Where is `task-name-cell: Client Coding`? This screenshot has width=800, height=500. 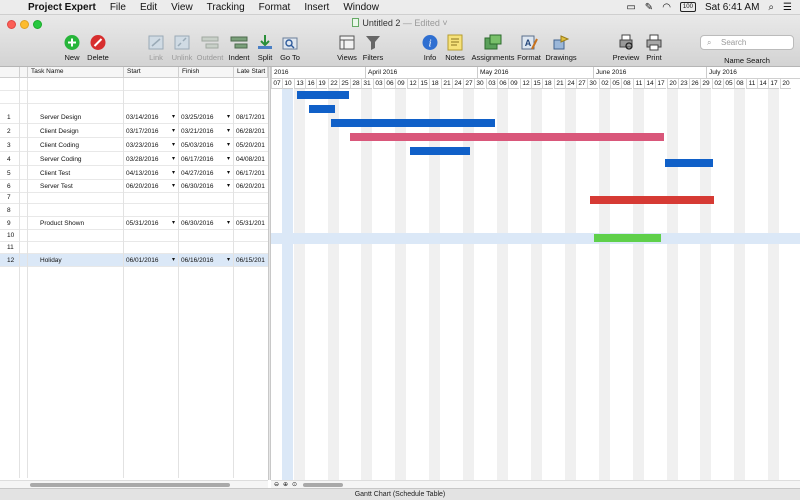 task-name-cell: Client Coding is located at coordinates (81, 145).